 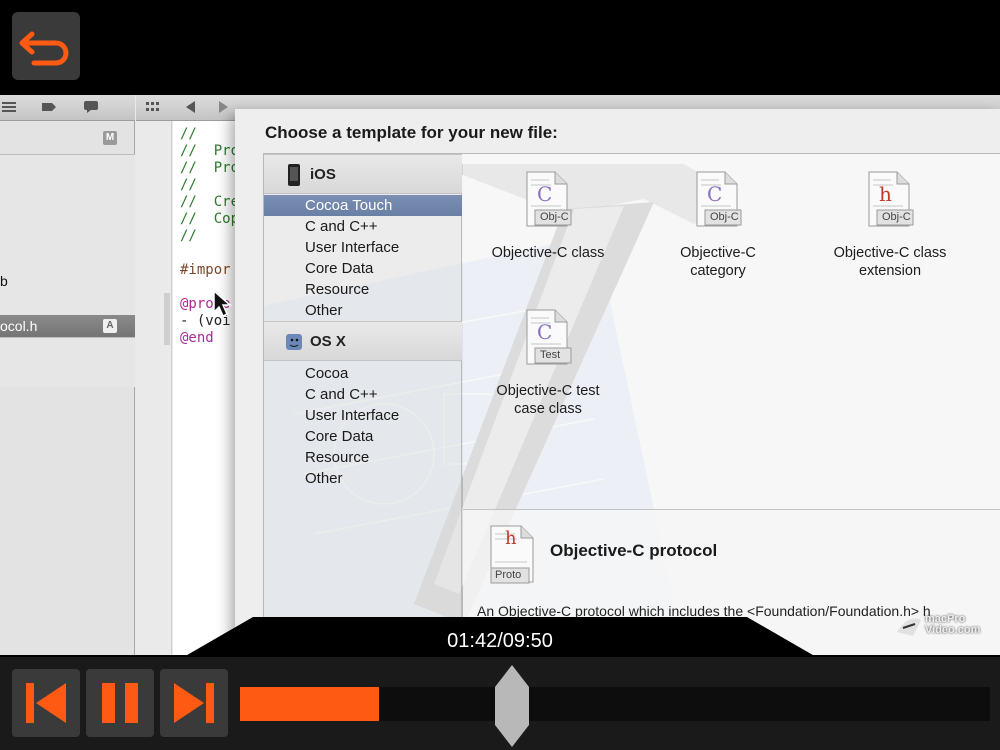 I want to click on forward-nav-icon, so click(x=223, y=107).